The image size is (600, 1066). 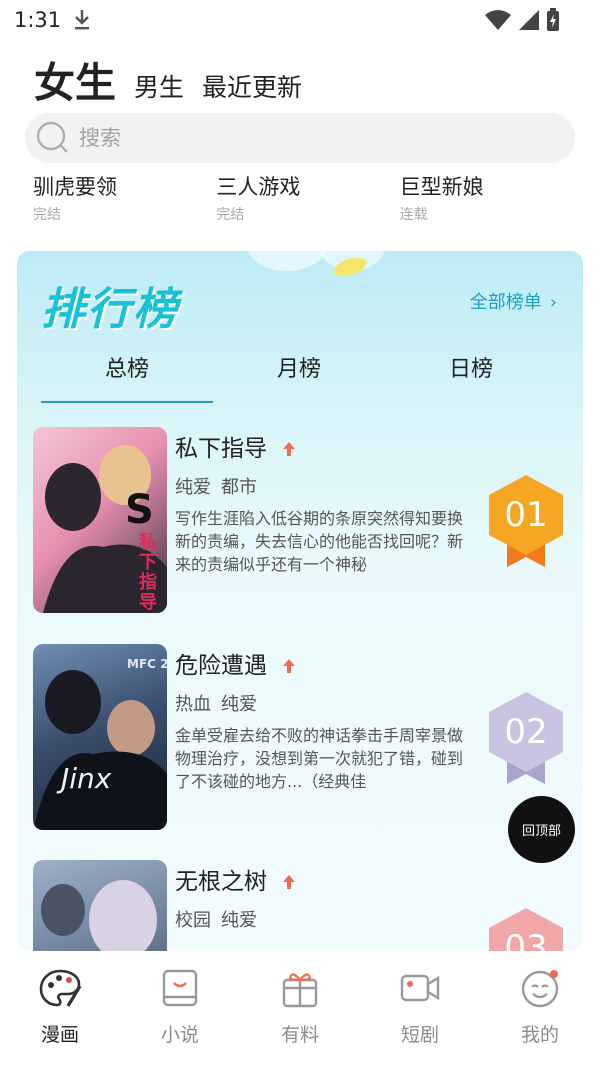 I want to click on back-to-top-button: 回顶部, so click(x=541, y=829).